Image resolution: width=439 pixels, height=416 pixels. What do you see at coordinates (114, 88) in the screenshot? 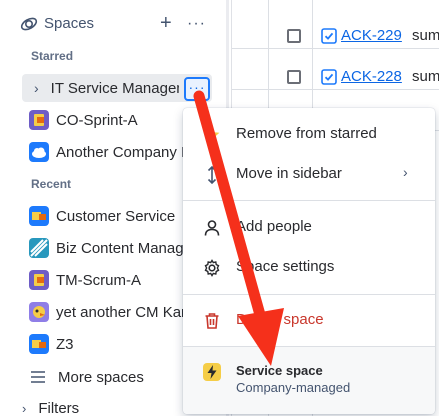
I see `sidebar-item-label: IT Service Management` at bounding box center [114, 88].